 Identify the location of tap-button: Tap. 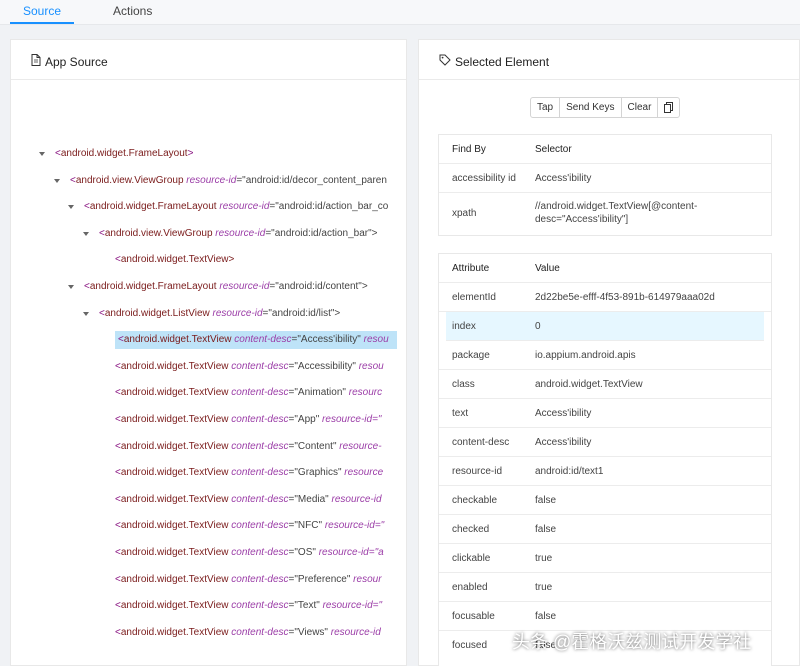
(546, 107).